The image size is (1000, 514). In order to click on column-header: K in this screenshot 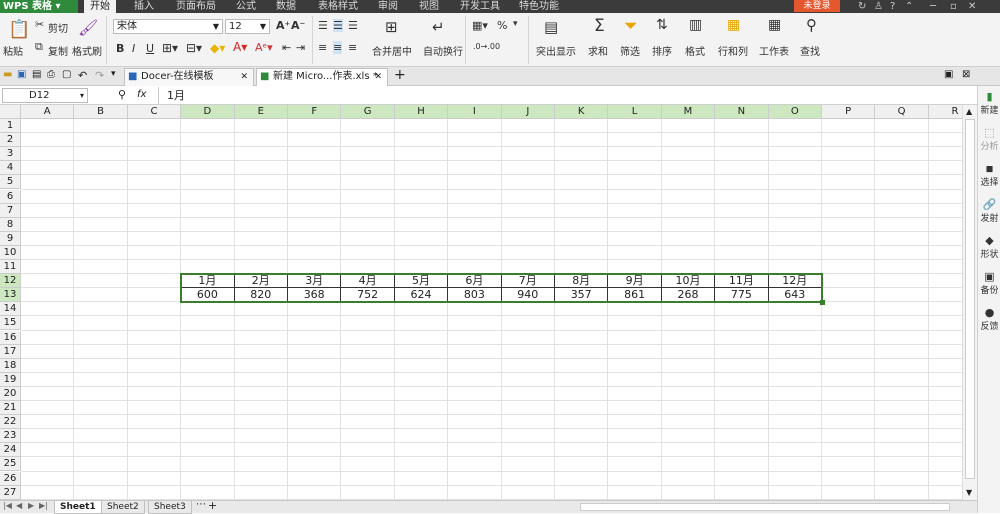, I will do `click(582, 112)`.